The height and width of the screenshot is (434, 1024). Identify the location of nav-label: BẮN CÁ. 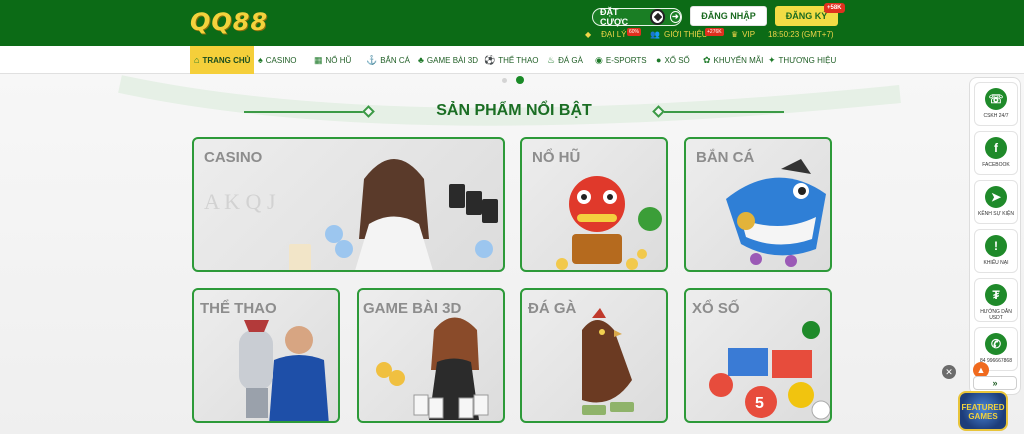
(395, 60).